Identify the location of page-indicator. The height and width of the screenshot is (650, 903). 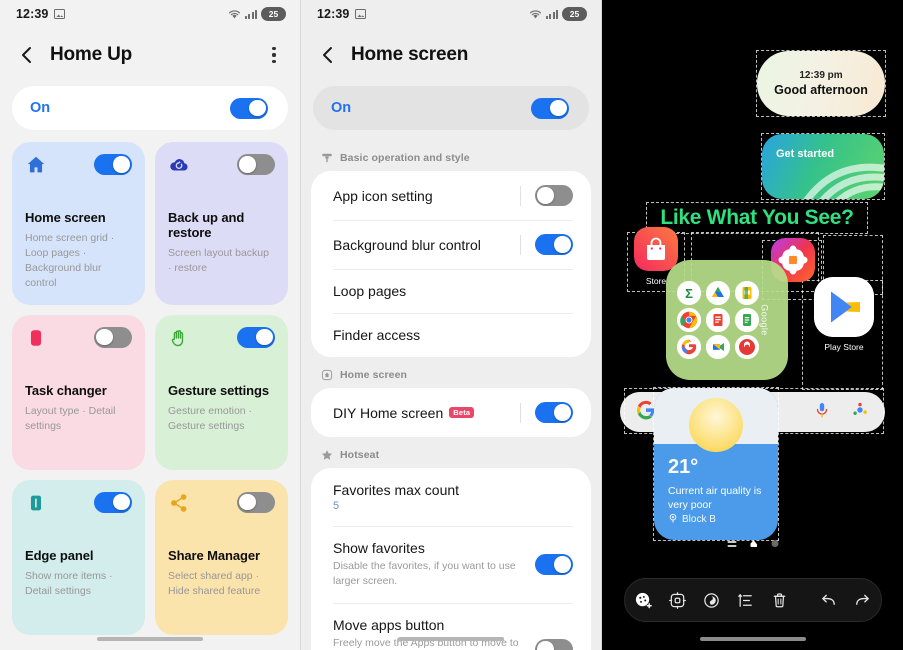
(752, 543).